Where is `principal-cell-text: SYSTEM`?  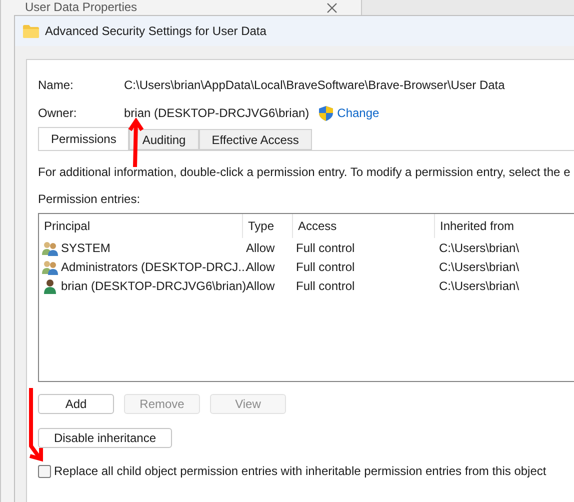
principal-cell-text: SYSTEM is located at coordinates (85, 248).